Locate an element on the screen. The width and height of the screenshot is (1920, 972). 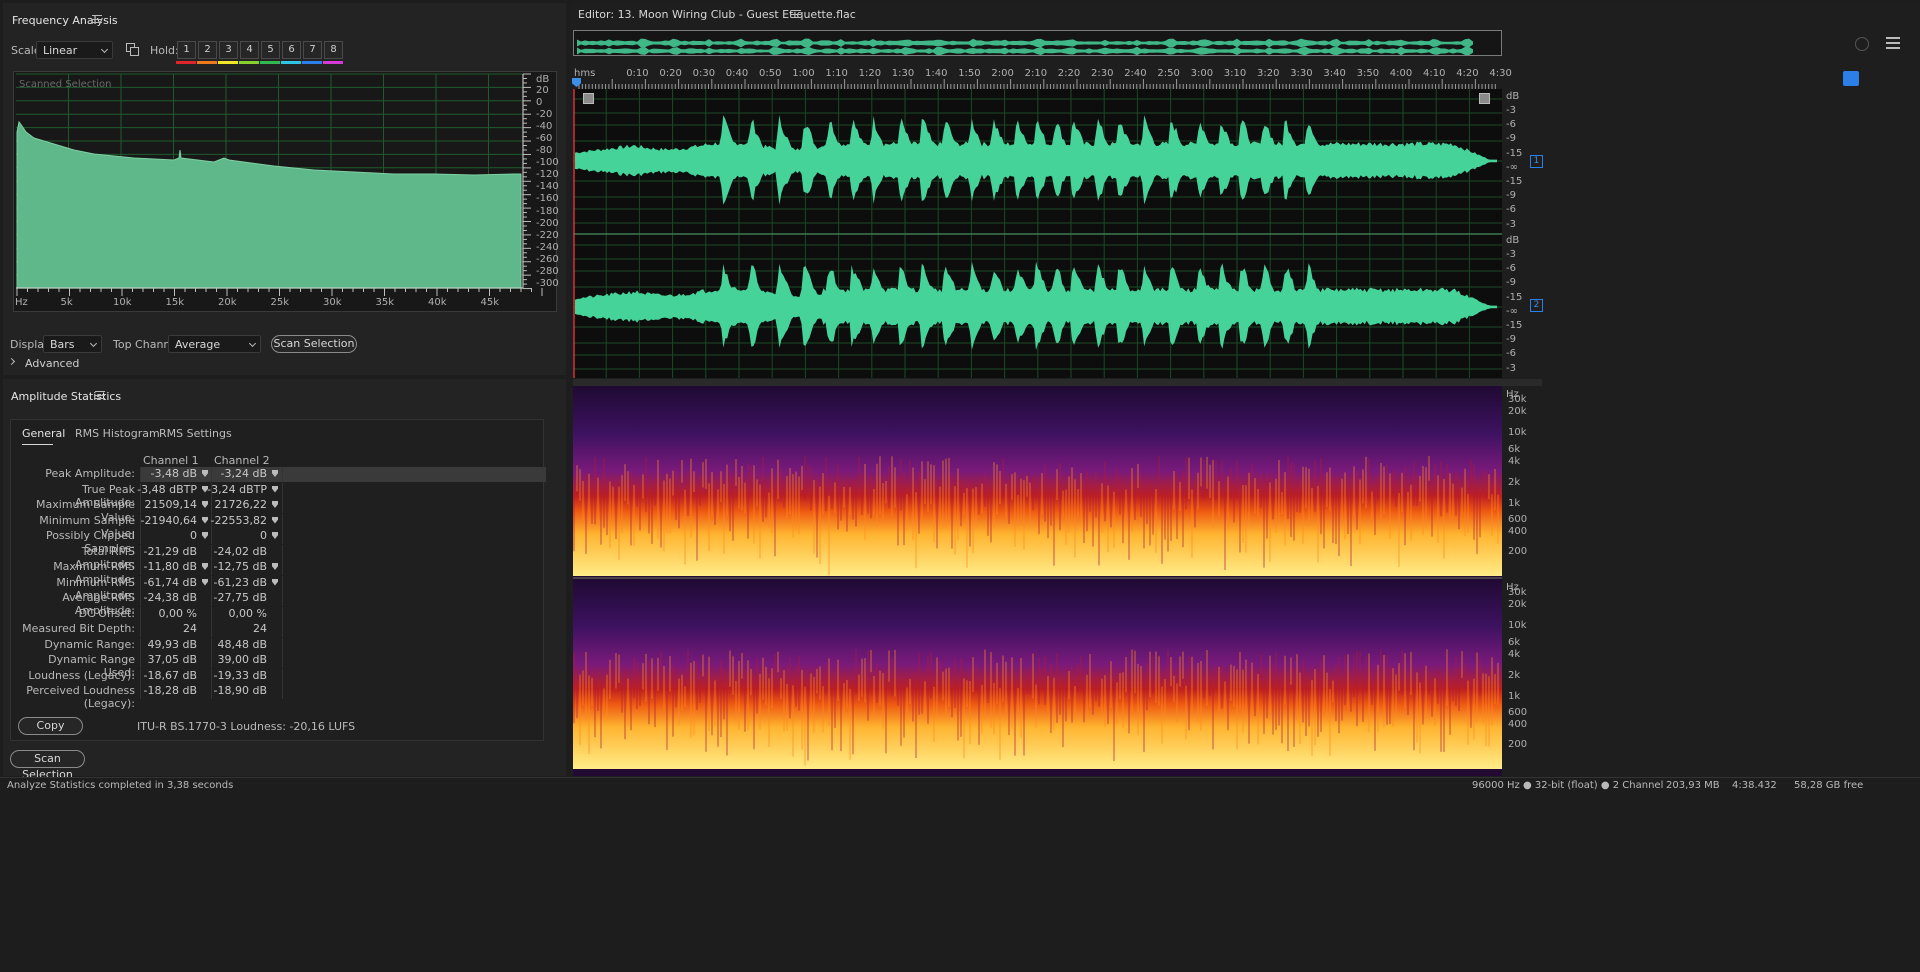
hold-button-2: 2 is located at coordinates (207, 50).